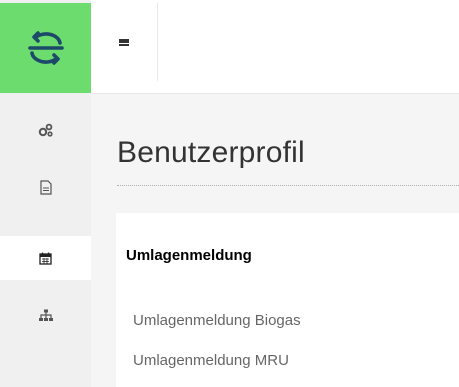 The image size is (459, 387). Describe the element at coordinates (211, 360) in the screenshot. I see `link-umlagenmeldung-mru: Umlagenmeldung MRU` at that location.